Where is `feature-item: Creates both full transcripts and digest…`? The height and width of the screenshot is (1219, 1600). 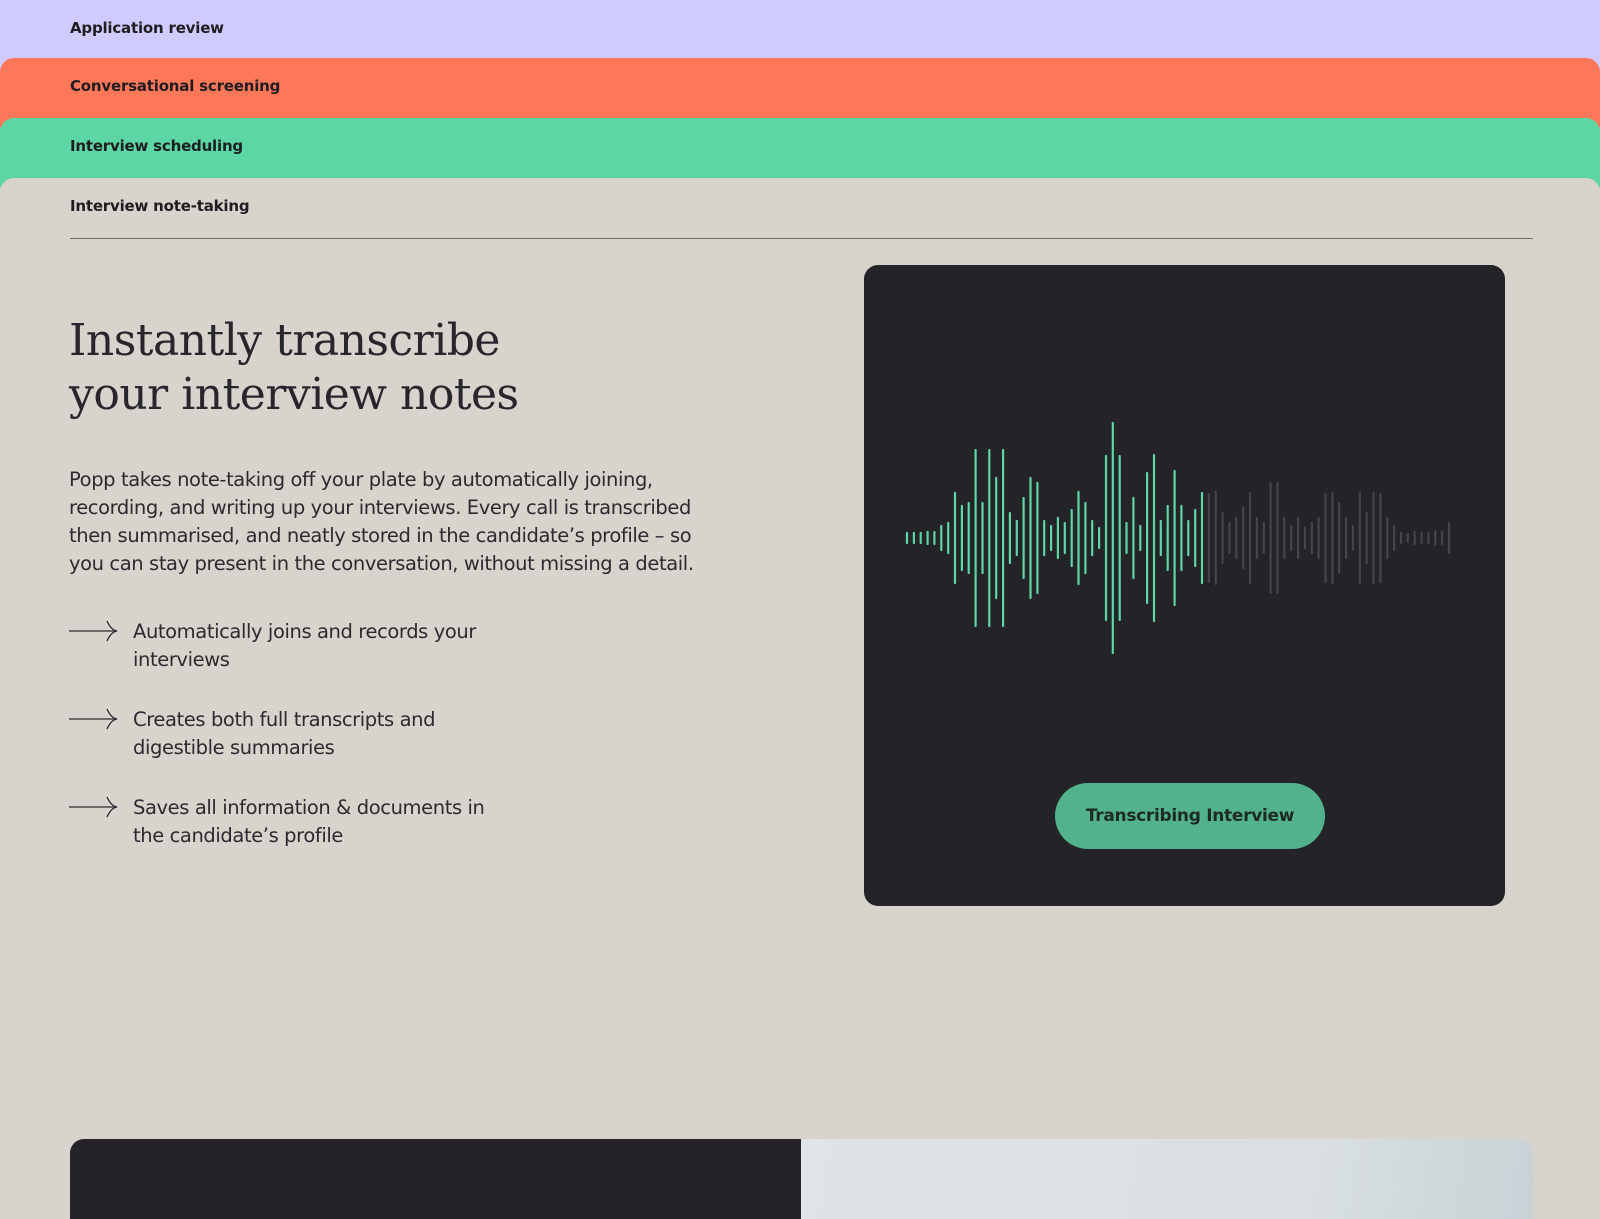
feature-item: Creates both full transcripts and digest… is located at coordinates (309, 750).